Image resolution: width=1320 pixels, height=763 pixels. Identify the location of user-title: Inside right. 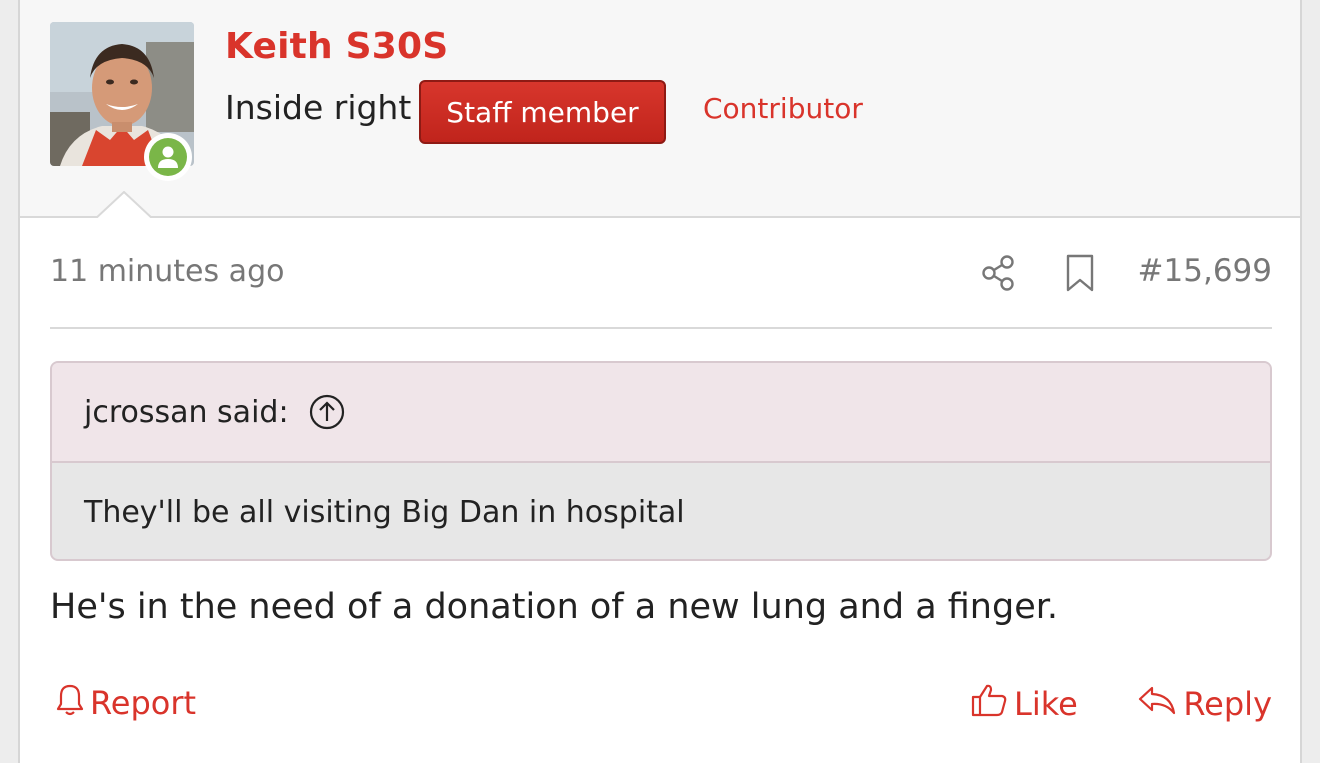
(318, 107).